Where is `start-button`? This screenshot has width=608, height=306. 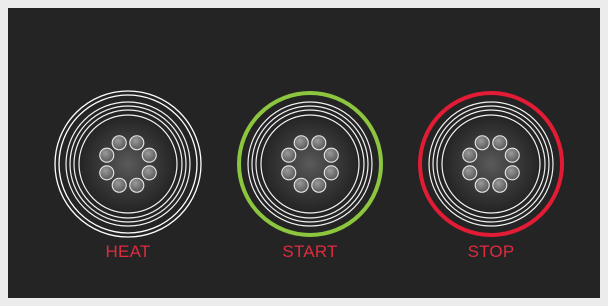 start-button is located at coordinates (310, 164).